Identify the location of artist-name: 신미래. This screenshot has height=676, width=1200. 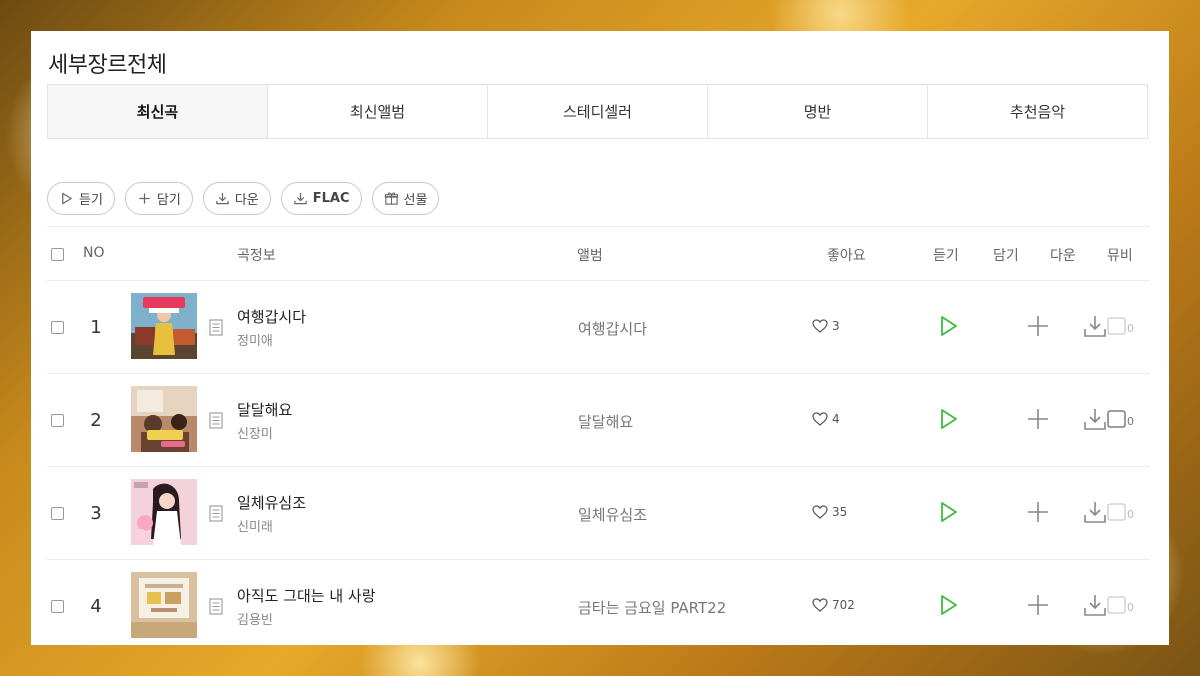
(255, 525).